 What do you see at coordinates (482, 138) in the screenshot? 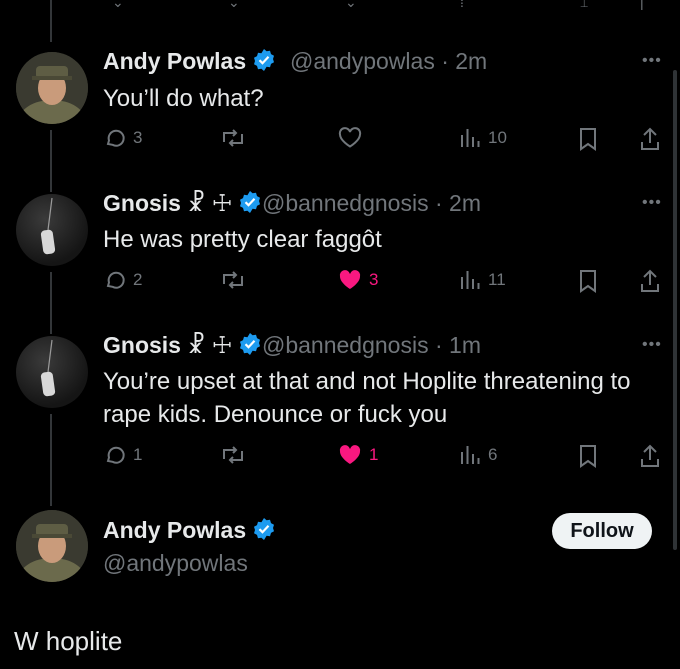
I see `views-button: 10` at bounding box center [482, 138].